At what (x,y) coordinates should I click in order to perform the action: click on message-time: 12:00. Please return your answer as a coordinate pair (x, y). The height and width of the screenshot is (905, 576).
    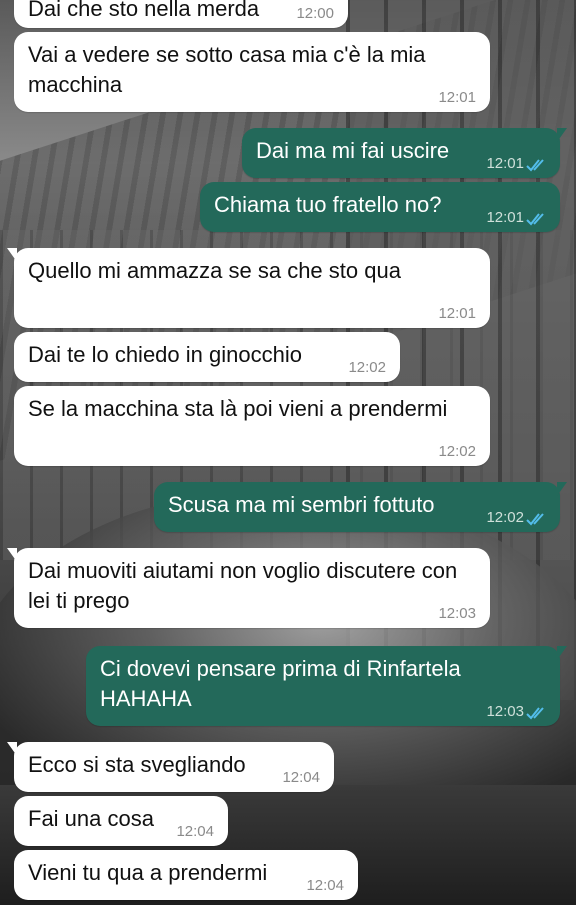
    Looking at the image, I should click on (315, 13).